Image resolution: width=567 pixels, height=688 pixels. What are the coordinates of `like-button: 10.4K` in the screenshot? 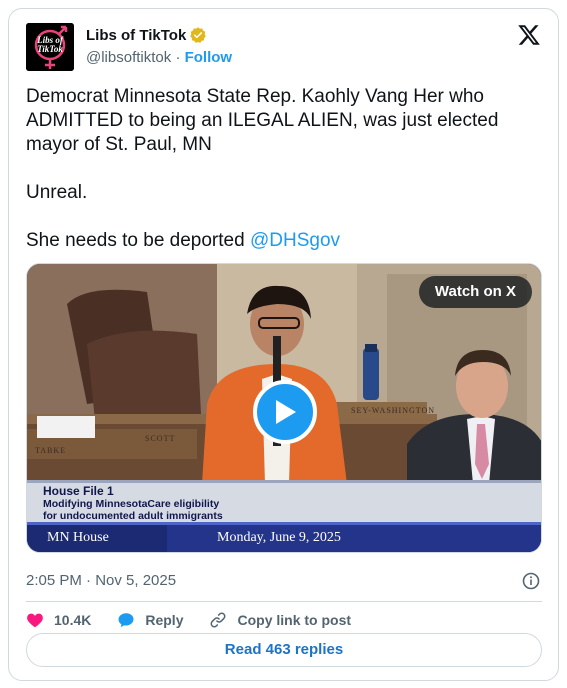 It's located at (58, 620).